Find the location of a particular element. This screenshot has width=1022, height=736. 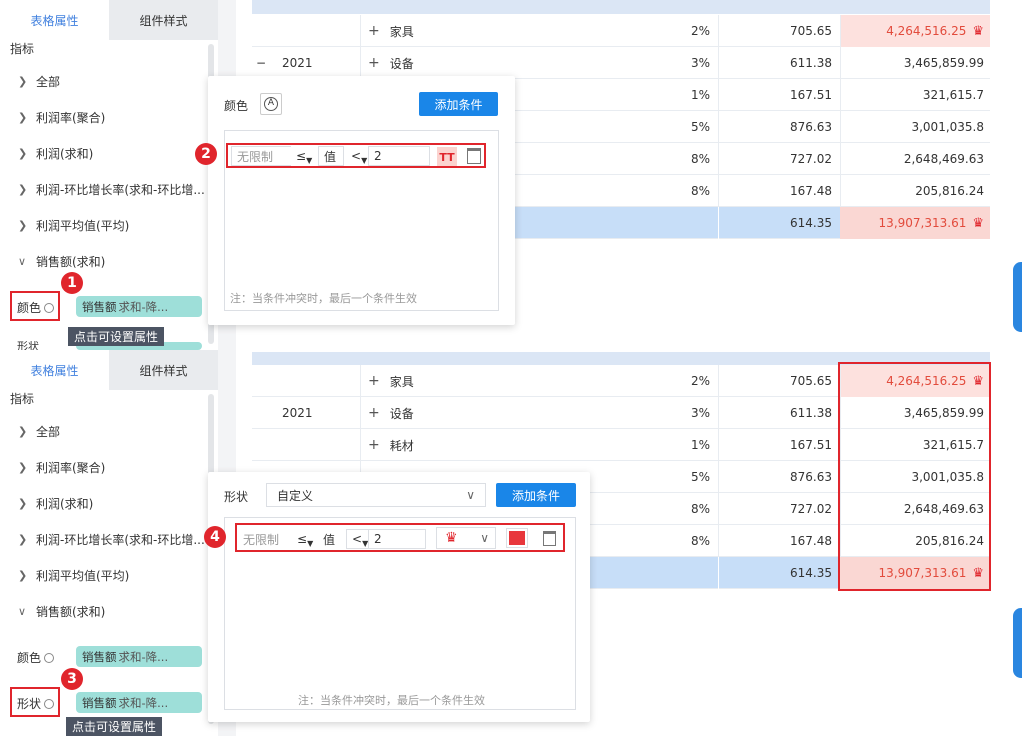

popup-label: 形状 is located at coordinates (236, 497).